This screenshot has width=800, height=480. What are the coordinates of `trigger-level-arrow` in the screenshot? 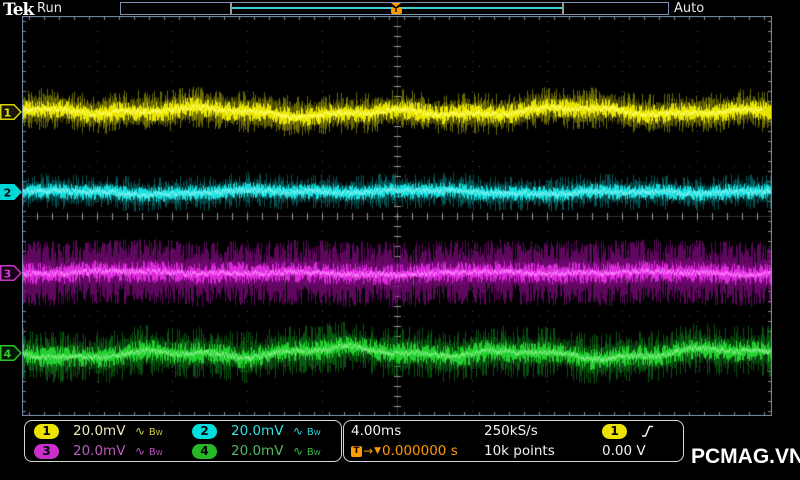 It's located at (764, 112).